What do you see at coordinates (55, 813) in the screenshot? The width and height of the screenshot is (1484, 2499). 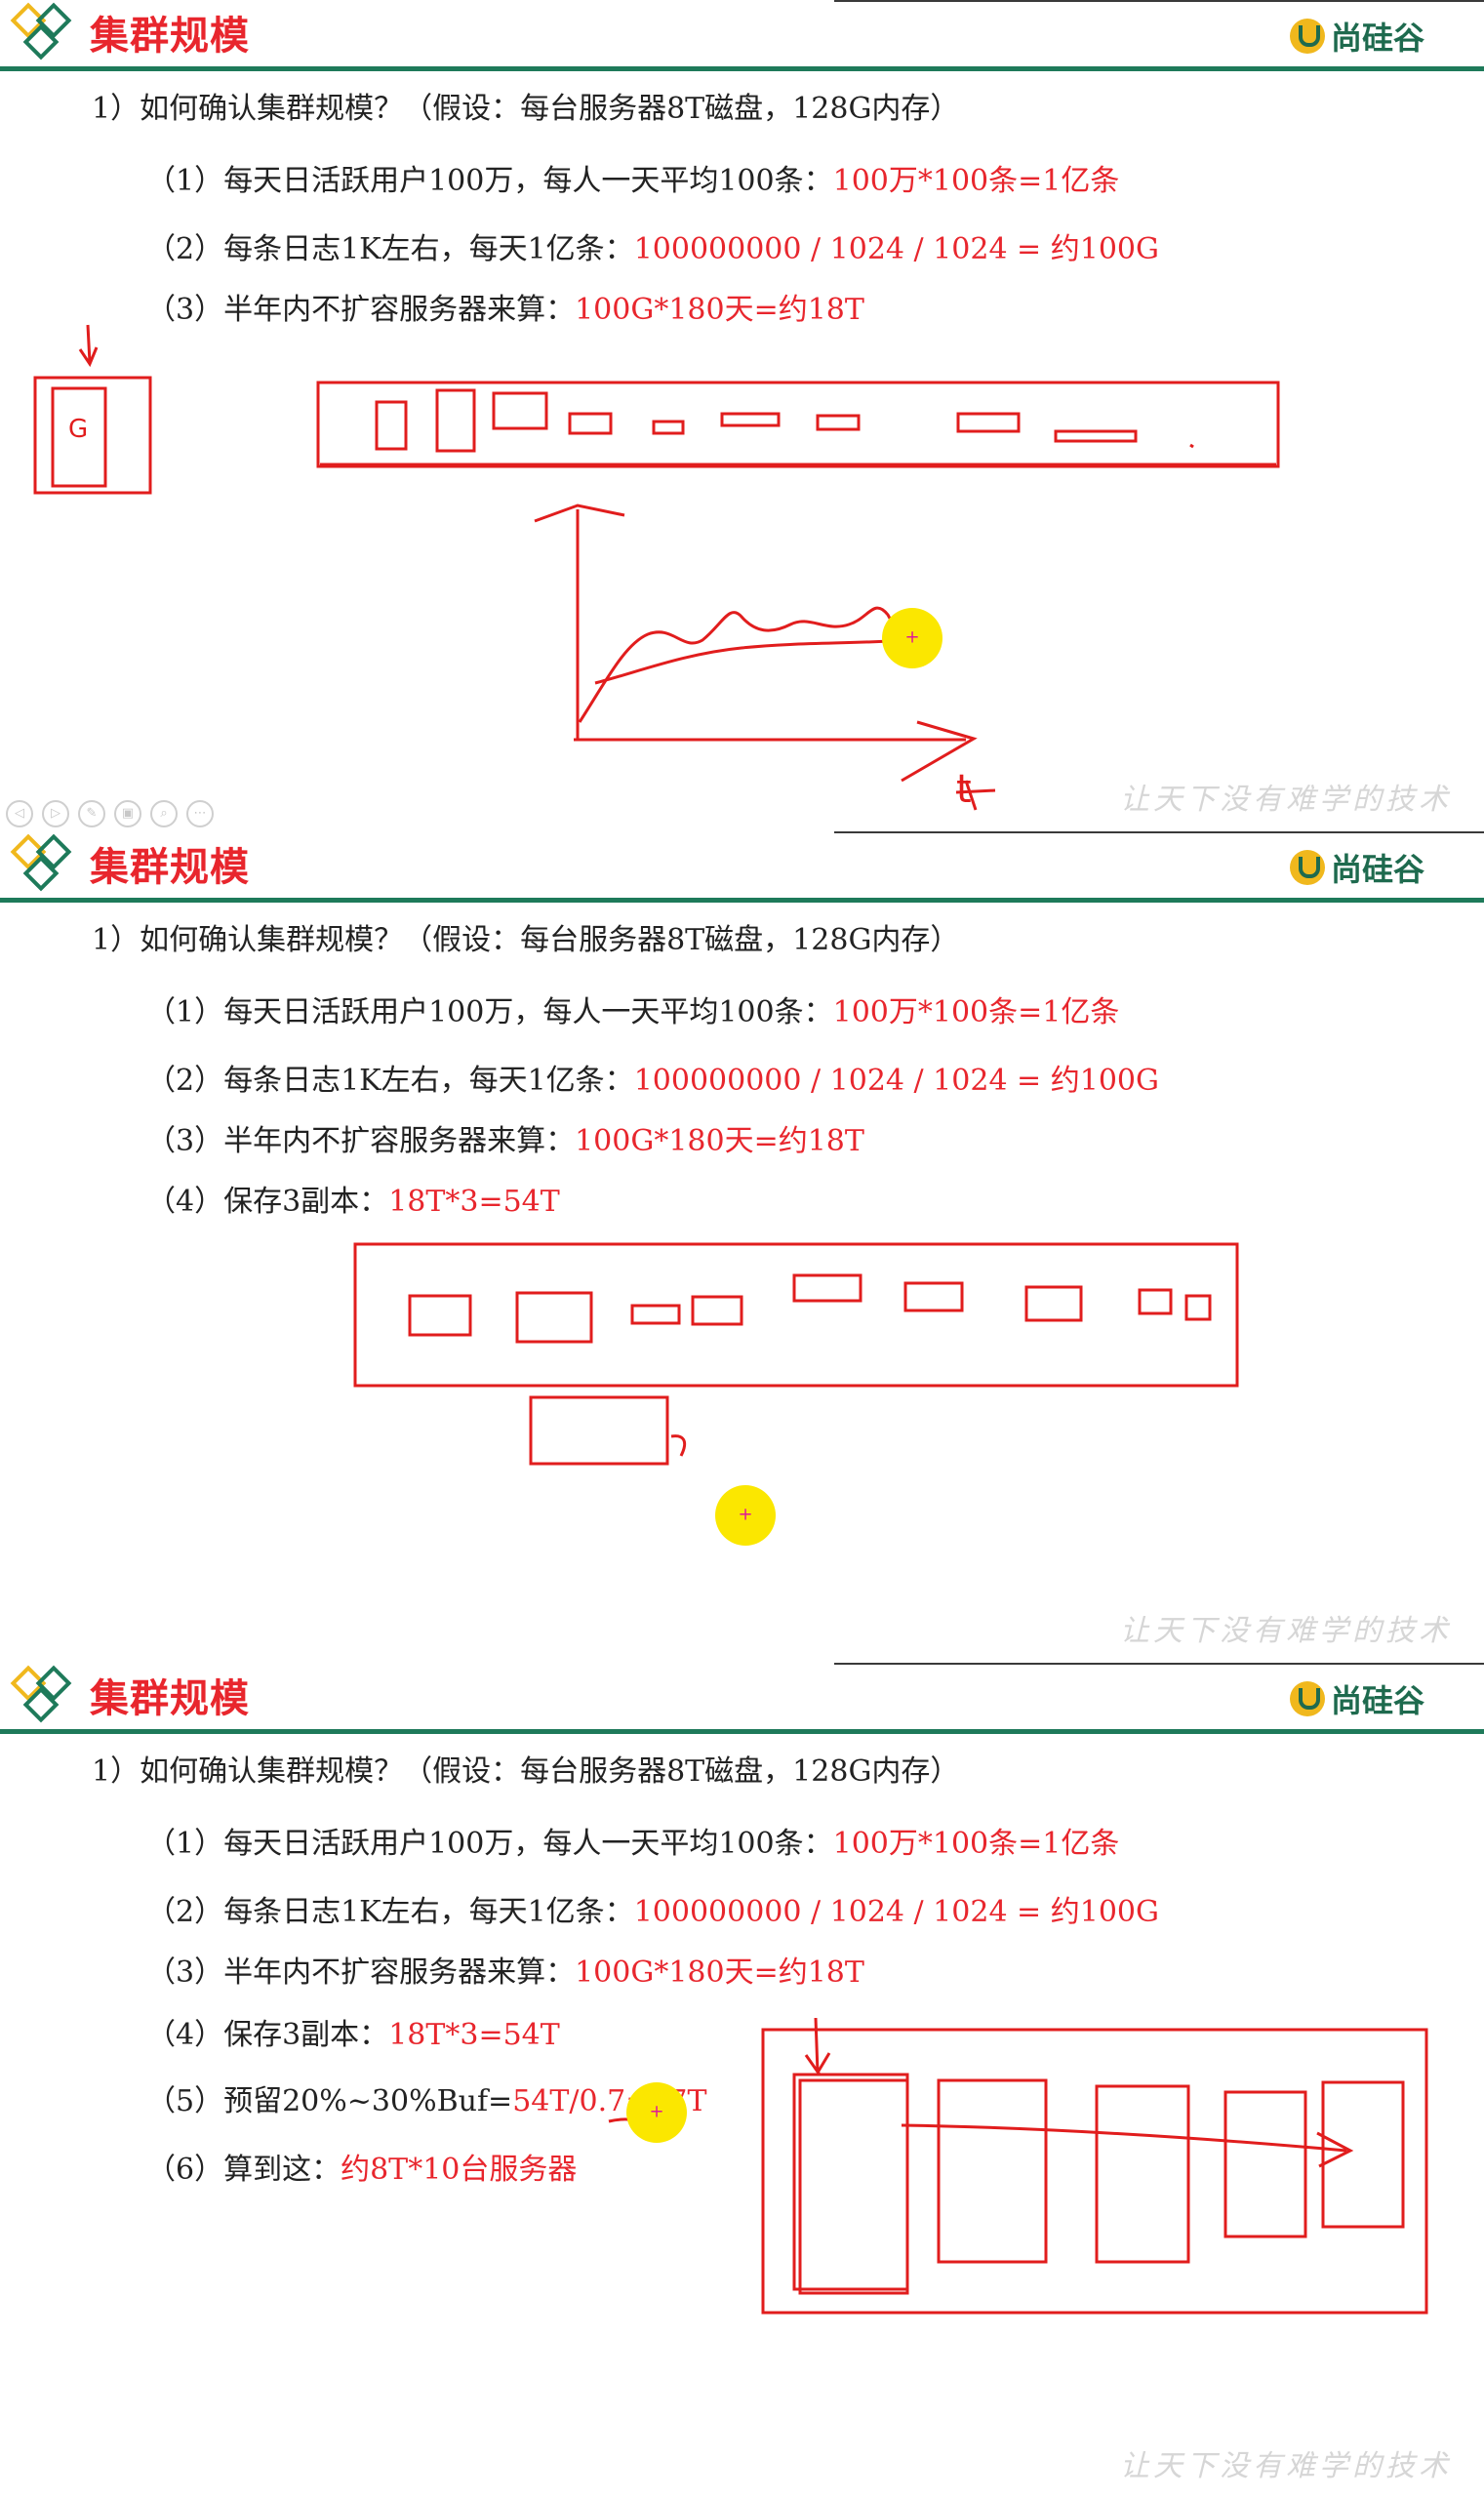 I see `next-slide-button: ▷` at bounding box center [55, 813].